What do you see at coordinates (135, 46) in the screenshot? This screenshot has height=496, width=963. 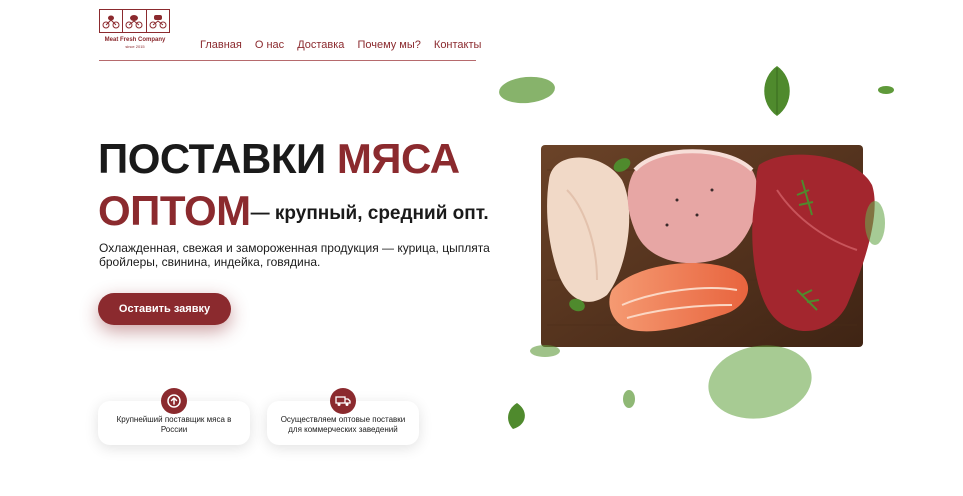 I see `logo-since: since 2015` at bounding box center [135, 46].